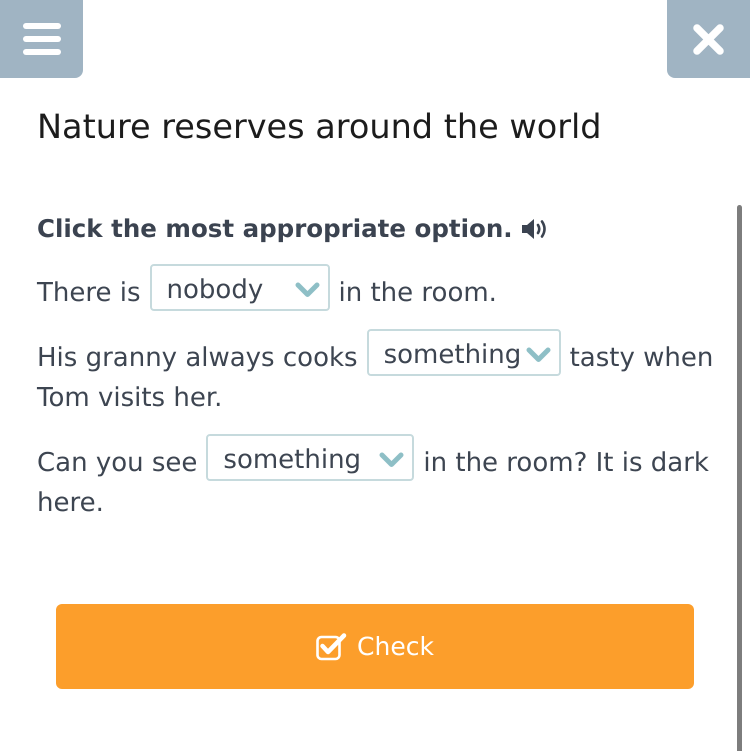 The width and height of the screenshot is (750, 751). I want to click on page-title: Nature reserves around the world, so click(320, 127).